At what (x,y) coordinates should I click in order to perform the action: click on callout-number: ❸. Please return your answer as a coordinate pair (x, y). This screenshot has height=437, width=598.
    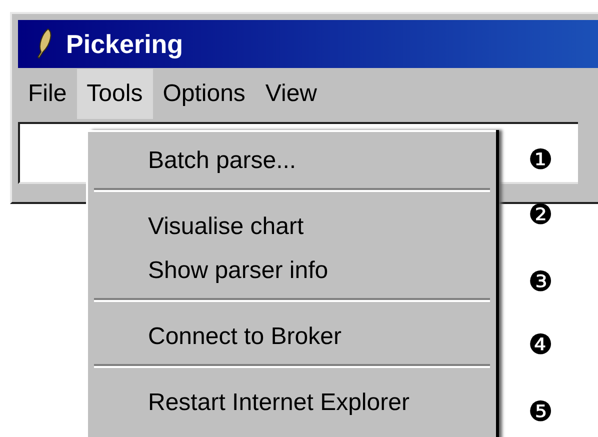
    Looking at the image, I should click on (541, 282).